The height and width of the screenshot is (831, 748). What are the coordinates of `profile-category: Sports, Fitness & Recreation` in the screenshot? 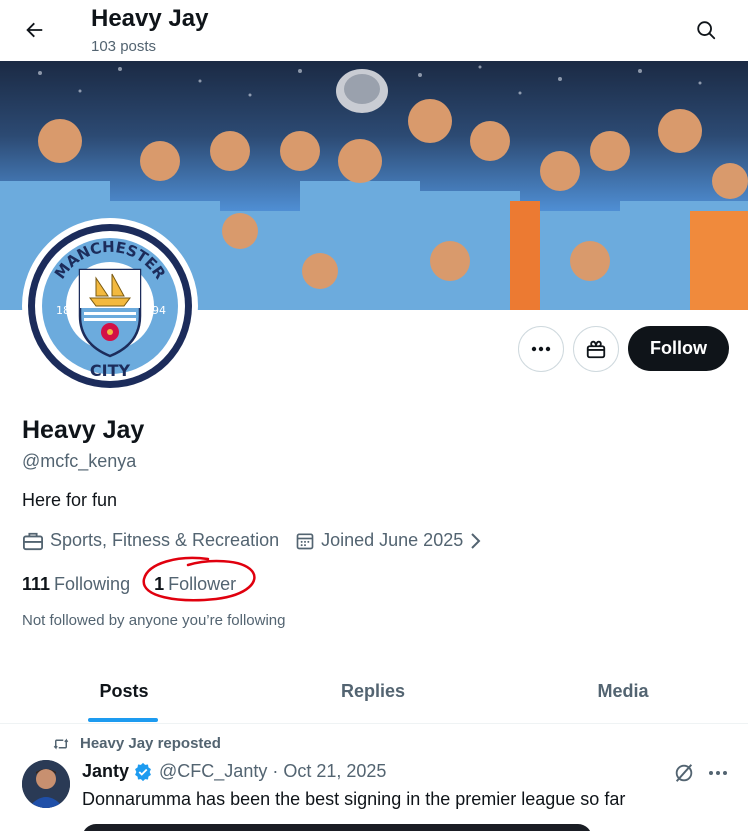 It's located at (150, 540).